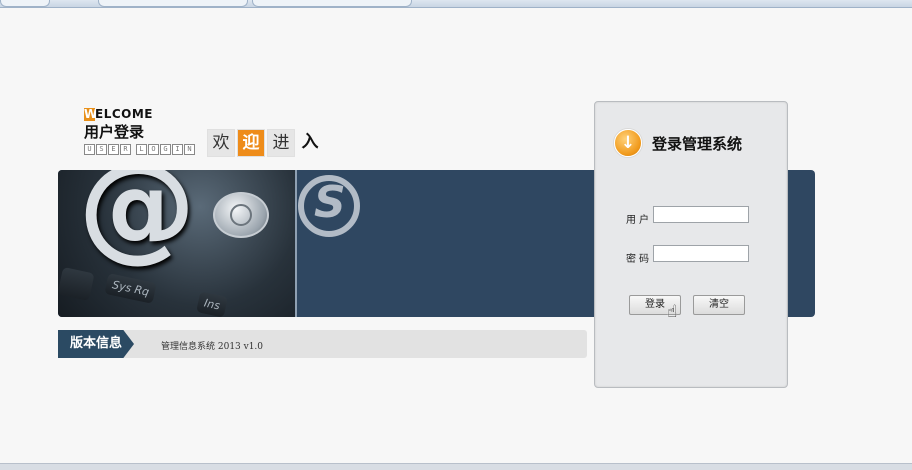  I want to click on en-letter: I, so click(177, 149).